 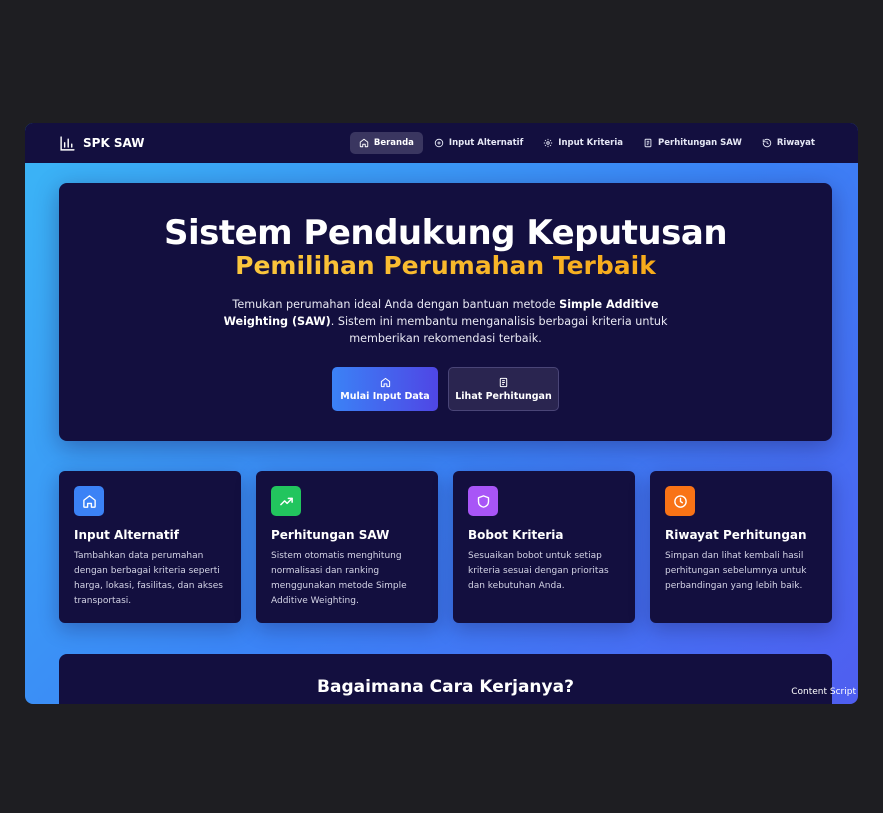 What do you see at coordinates (486, 143) in the screenshot?
I see `nav-label: Input Alternatif` at bounding box center [486, 143].